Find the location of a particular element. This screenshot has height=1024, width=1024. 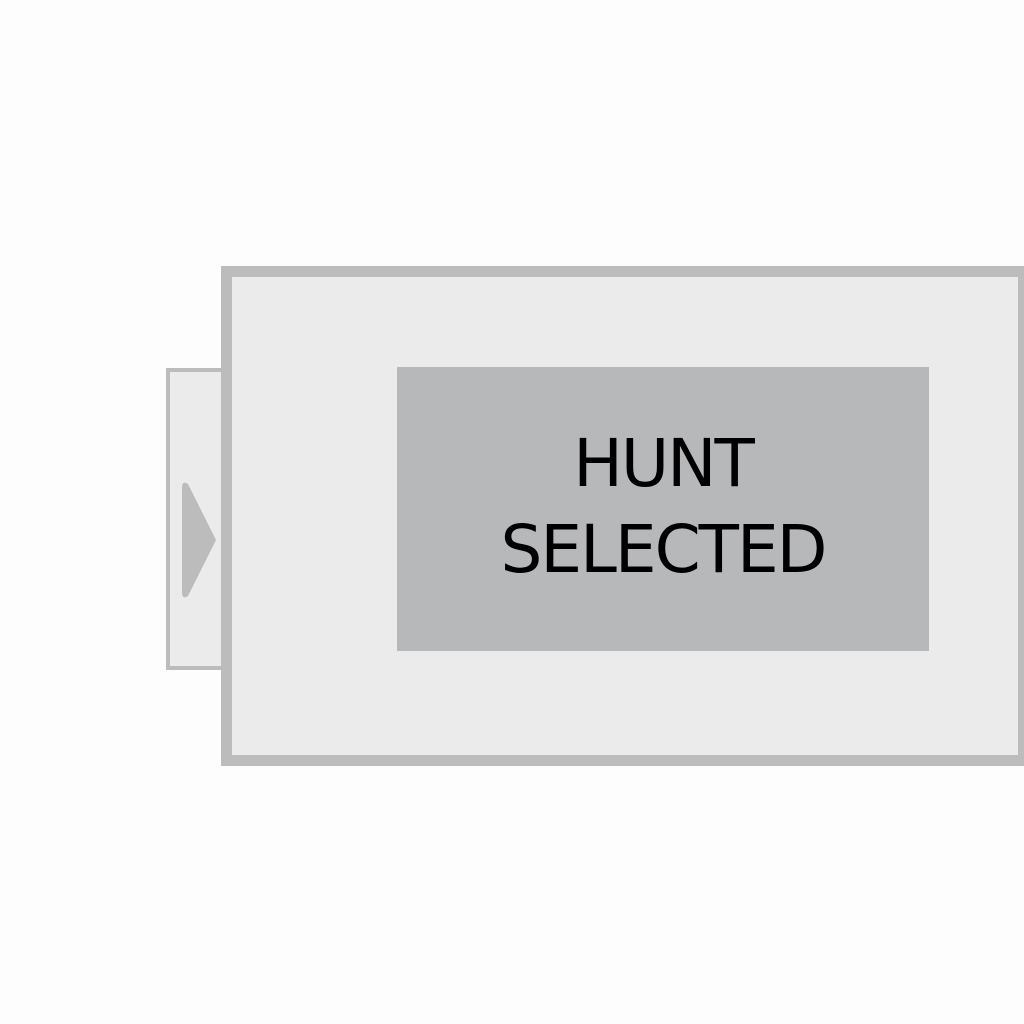

status-message: HUNT SELECTED is located at coordinates (664, 507).